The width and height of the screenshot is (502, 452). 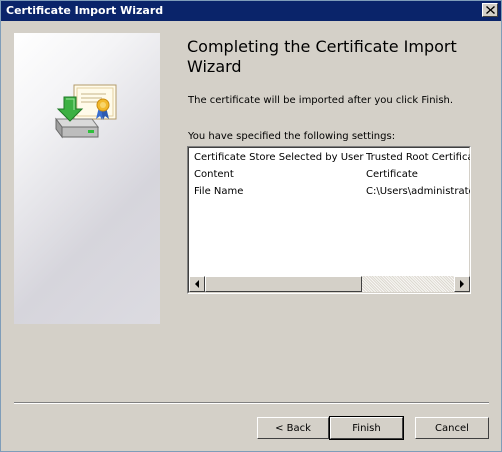 I want to click on horizontal-scrollbar, so click(x=329, y=284).